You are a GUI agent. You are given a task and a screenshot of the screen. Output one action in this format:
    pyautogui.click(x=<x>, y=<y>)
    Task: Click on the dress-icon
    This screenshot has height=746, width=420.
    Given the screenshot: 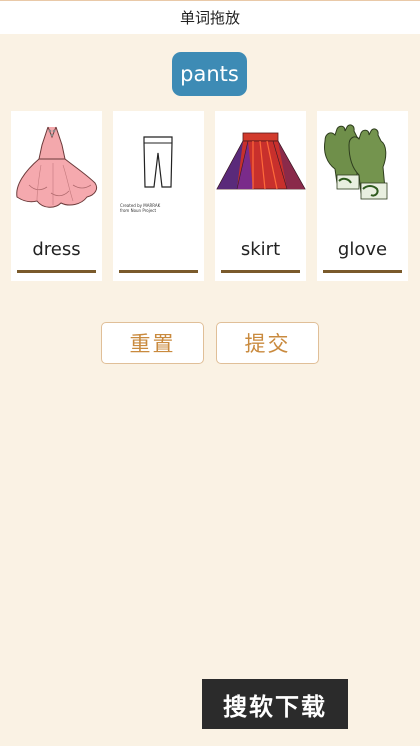 What is the action you would take?
    pyautogui.click(x=57, y=167)
    